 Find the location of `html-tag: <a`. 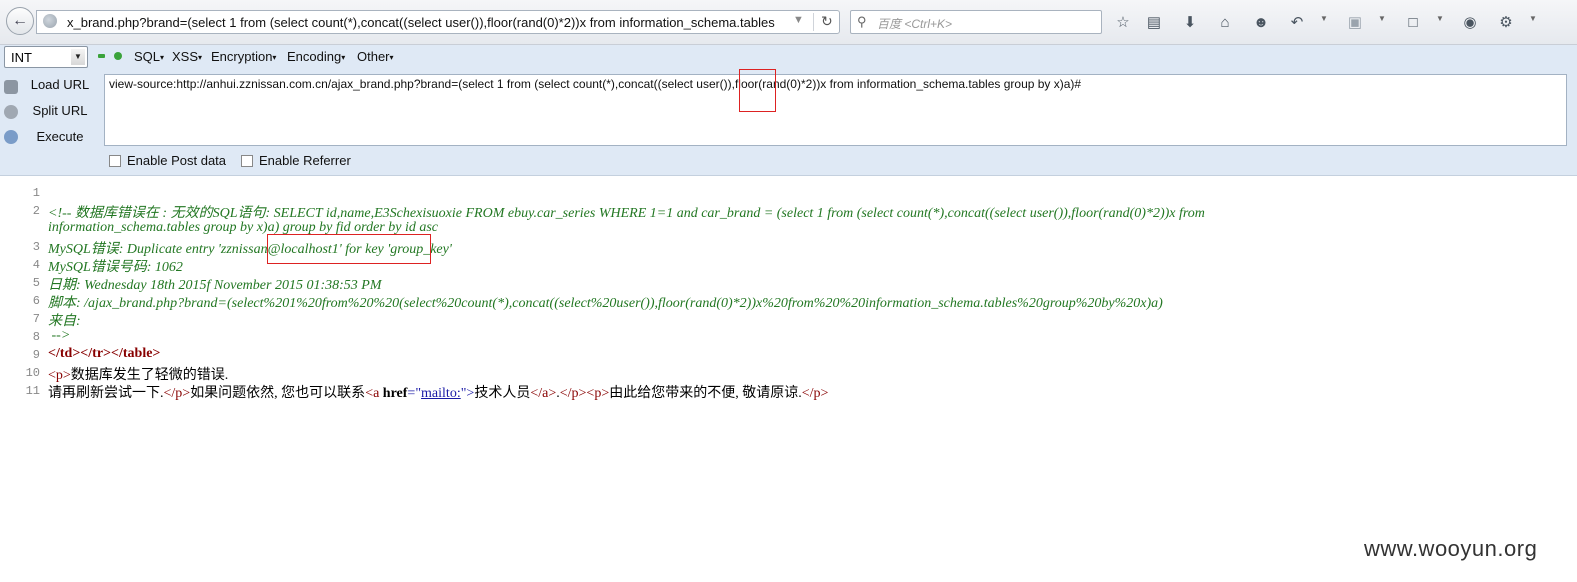

html-tag: <a is located at coordinates (374, 393).